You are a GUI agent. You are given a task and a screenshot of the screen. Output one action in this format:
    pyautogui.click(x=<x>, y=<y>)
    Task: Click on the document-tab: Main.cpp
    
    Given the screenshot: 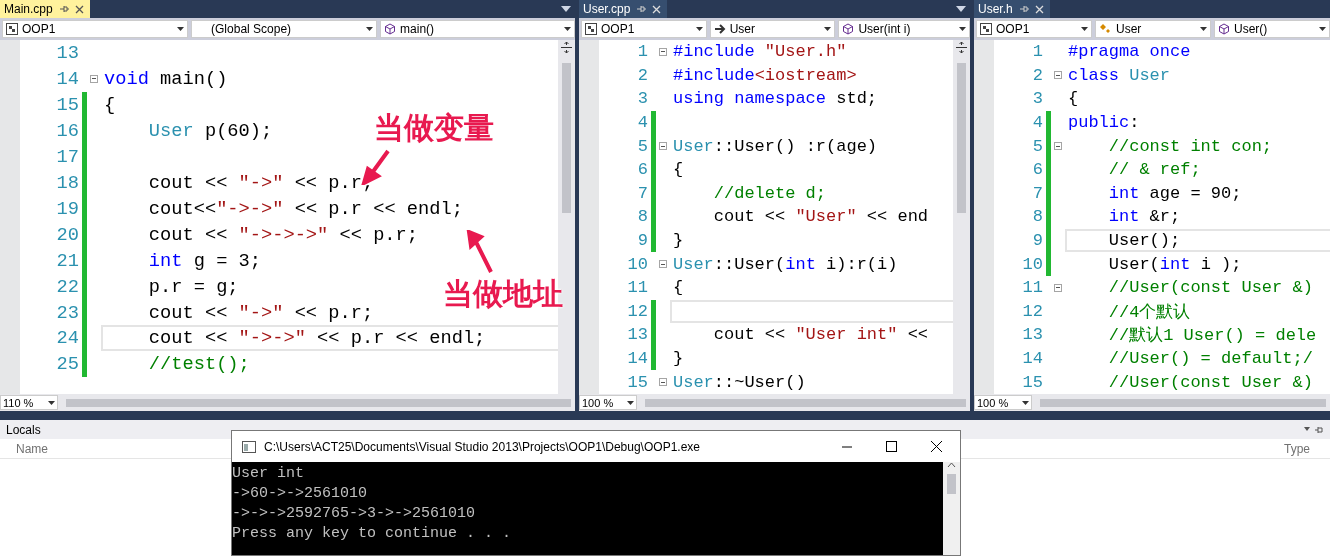 What is the action you would take?
    pyautogui.click(x=45, y=9)
    